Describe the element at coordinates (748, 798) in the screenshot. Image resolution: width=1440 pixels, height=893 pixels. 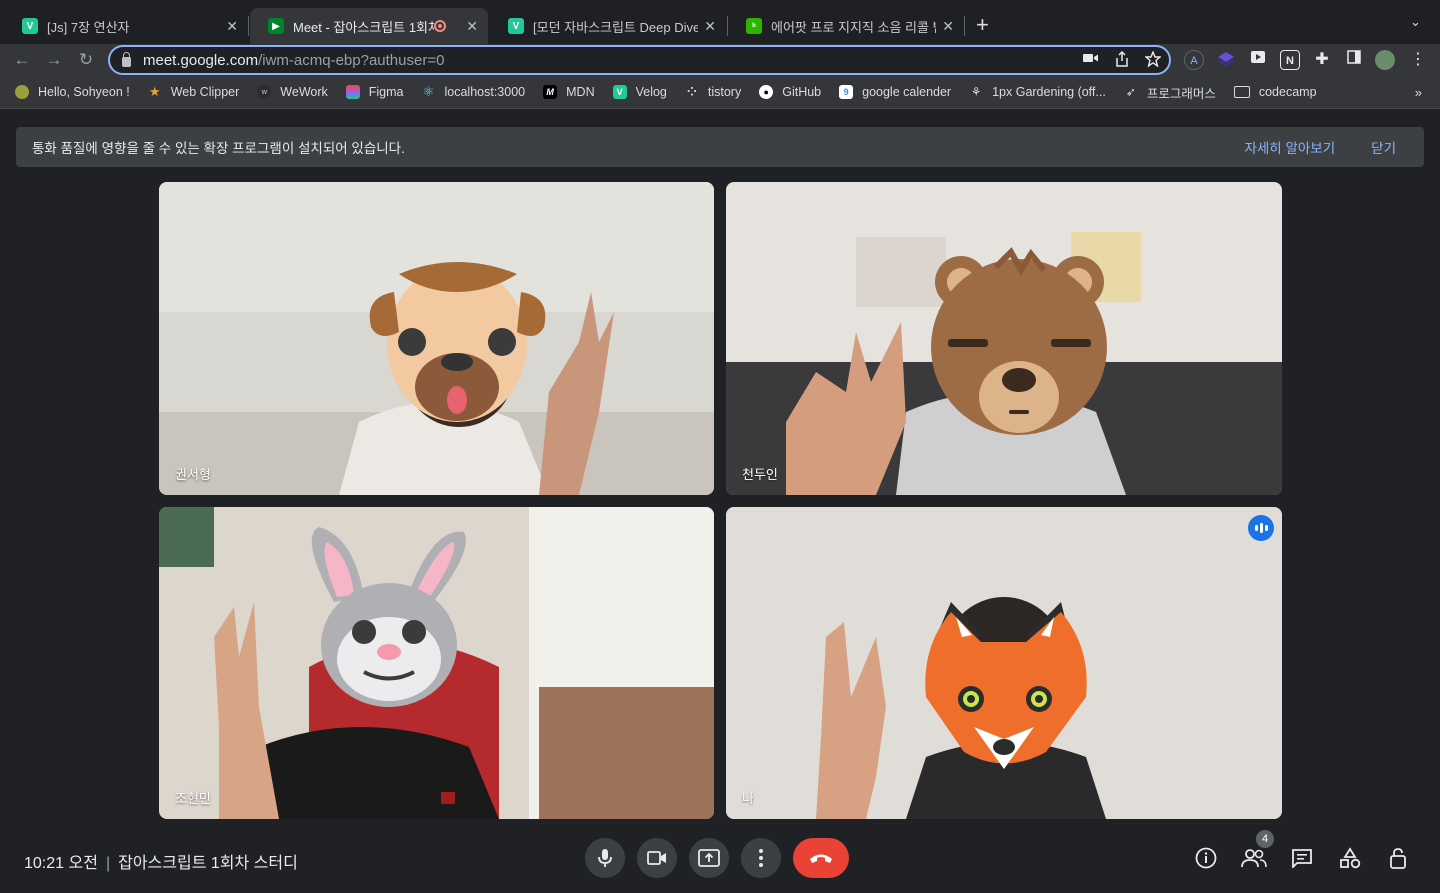
I see `participant-name: 나` at that location.